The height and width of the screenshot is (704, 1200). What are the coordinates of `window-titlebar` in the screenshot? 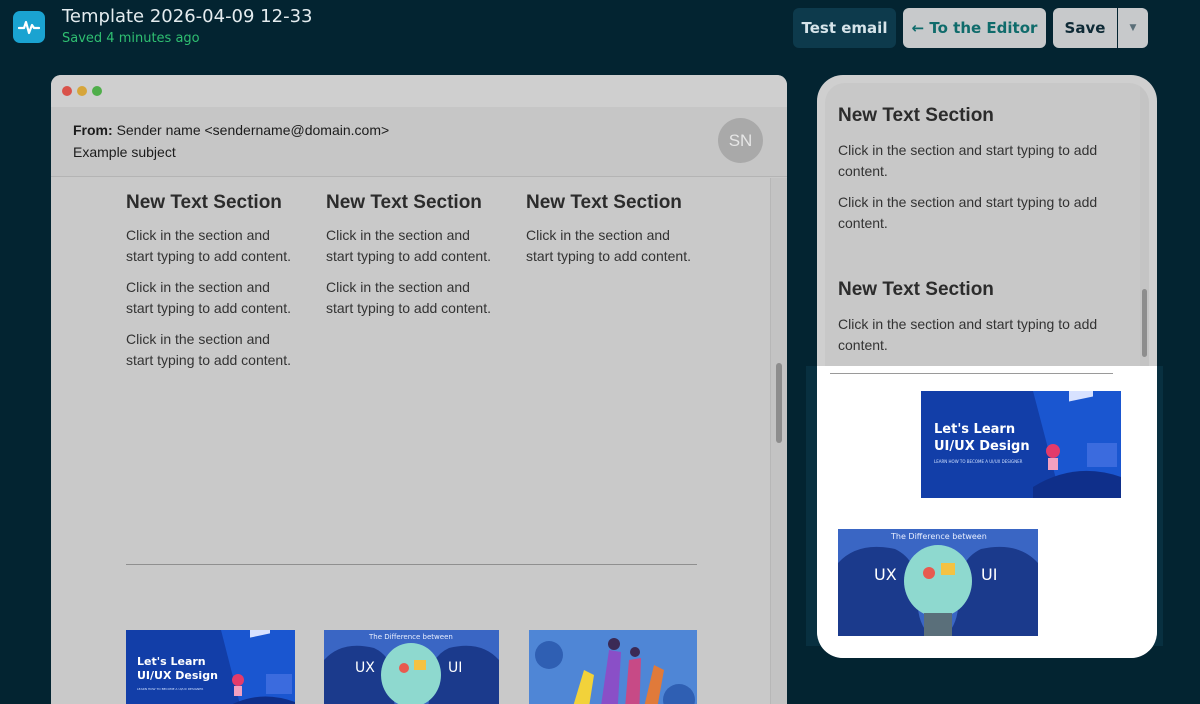 It's located at (419, 91).